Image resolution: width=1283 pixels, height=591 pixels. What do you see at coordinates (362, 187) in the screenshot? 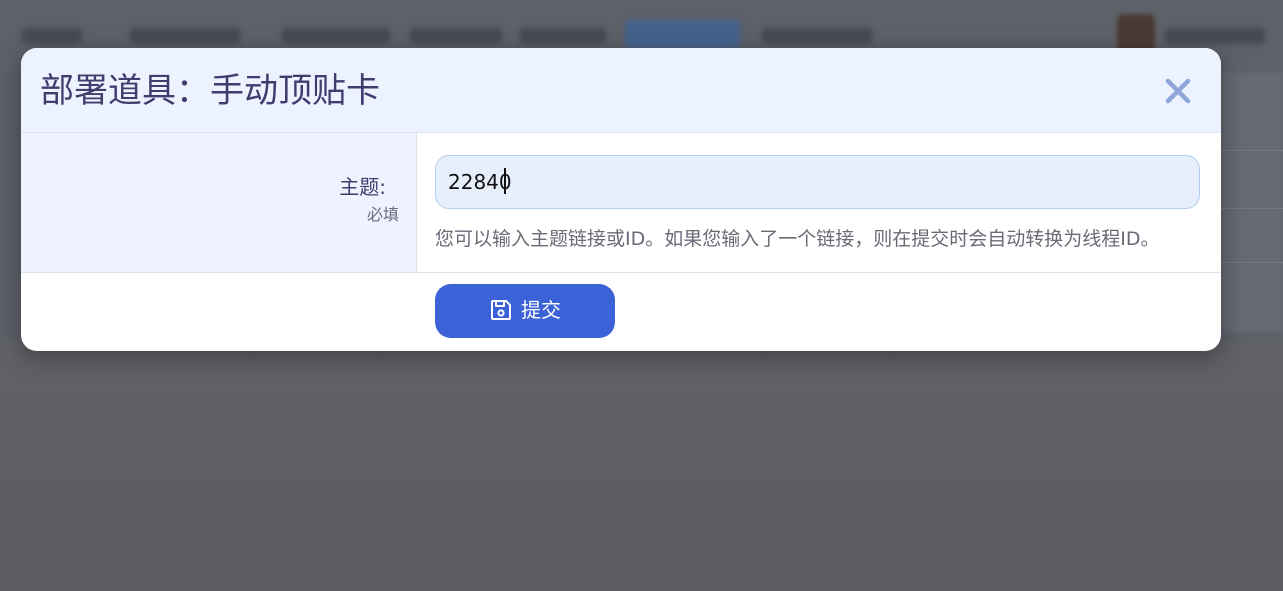
I see `topic-label: 主题:` at bounding box center [362, 187].